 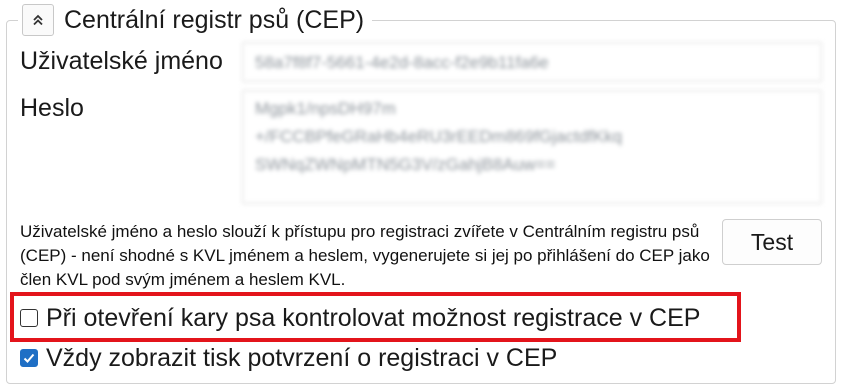 I want to click on group-title: Centrální registr psů (CEP), so click(x=214, y=19).